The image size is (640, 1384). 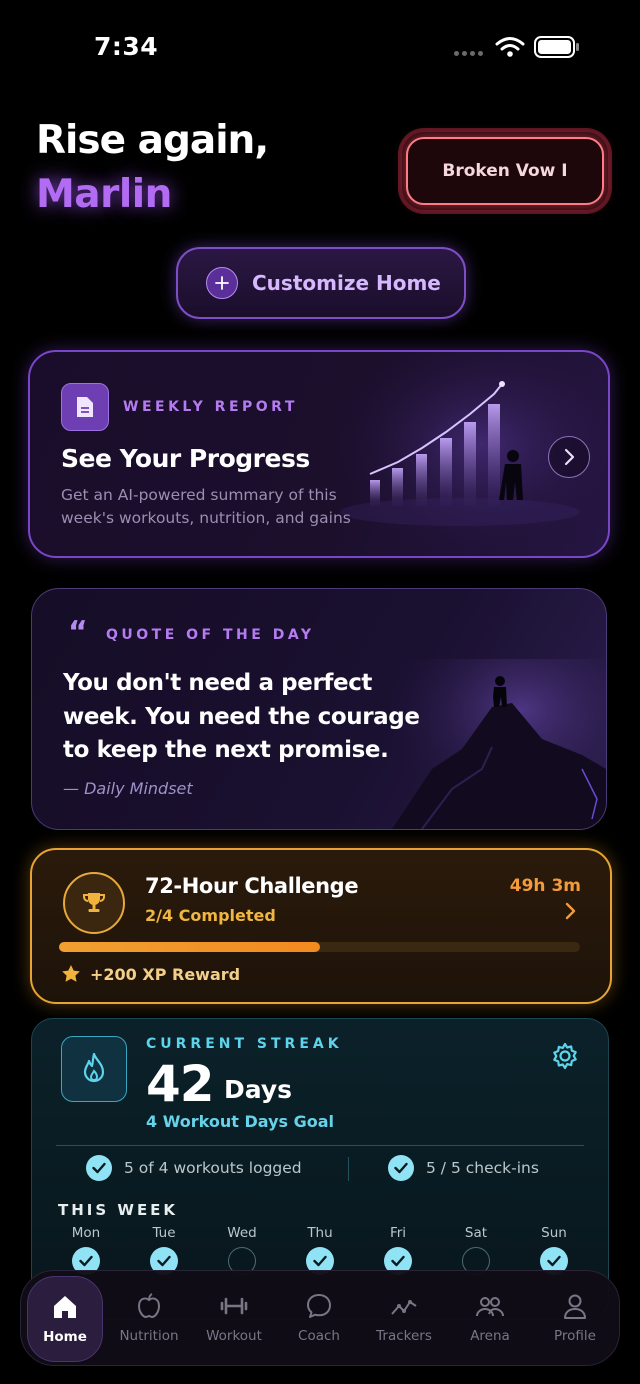 I want to click on tab-label: Profile, so click(x=575, y=1336).